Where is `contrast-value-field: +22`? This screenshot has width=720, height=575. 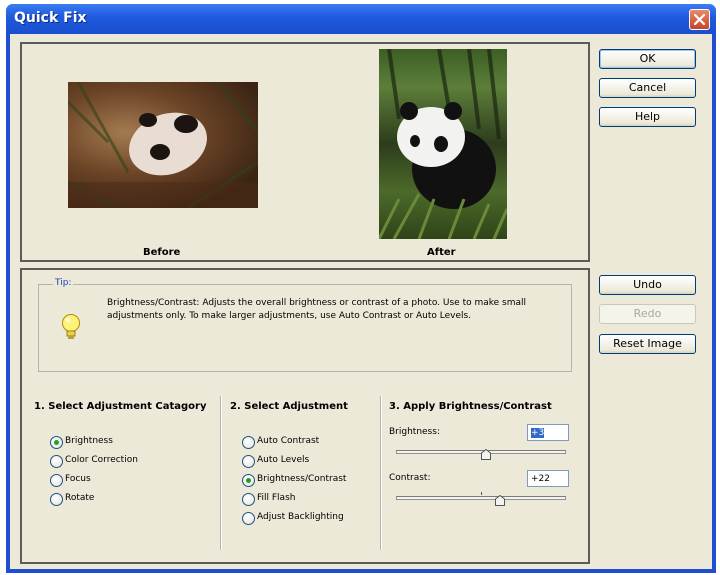 contrast-value-field: +22 is located at coordinates (548, 478).